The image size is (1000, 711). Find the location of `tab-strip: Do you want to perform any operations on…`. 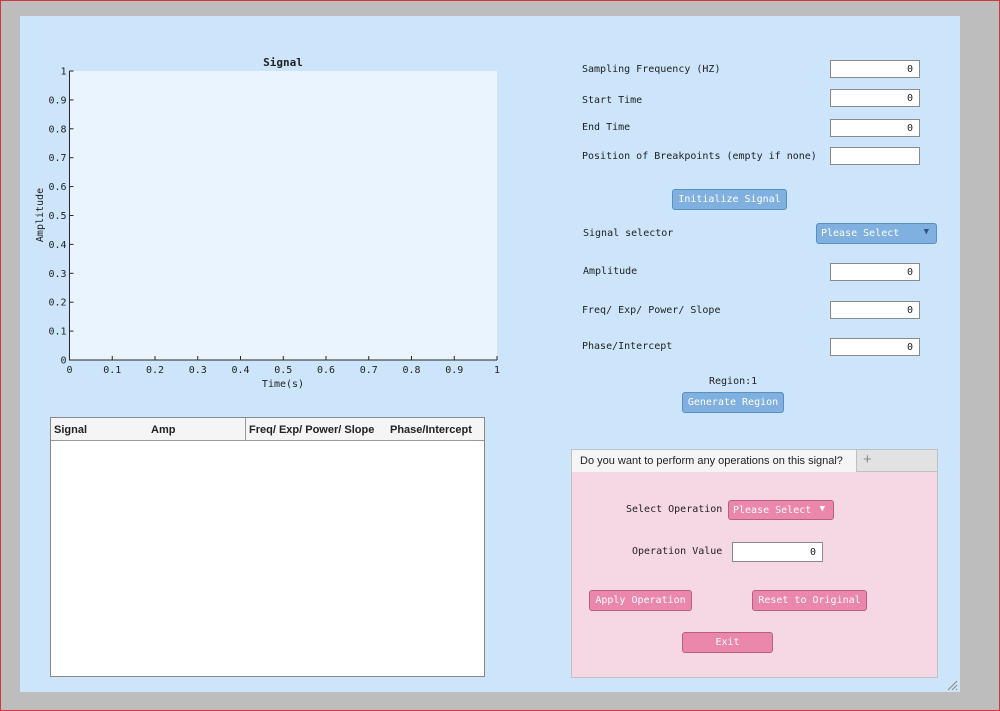

tab-strip: Do you want to perform any operations on… is located at coordinates (754, 461).